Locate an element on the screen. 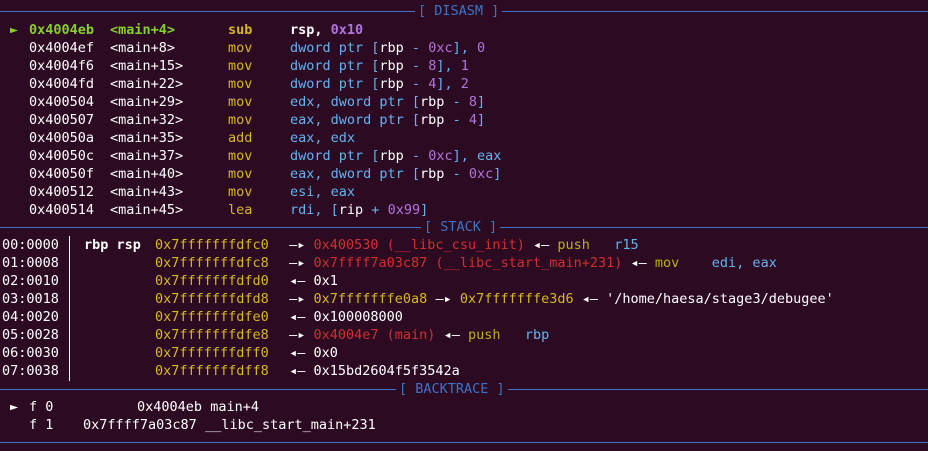  operand-token: edx, dword ptr [ is located at coordinates (355, 102).